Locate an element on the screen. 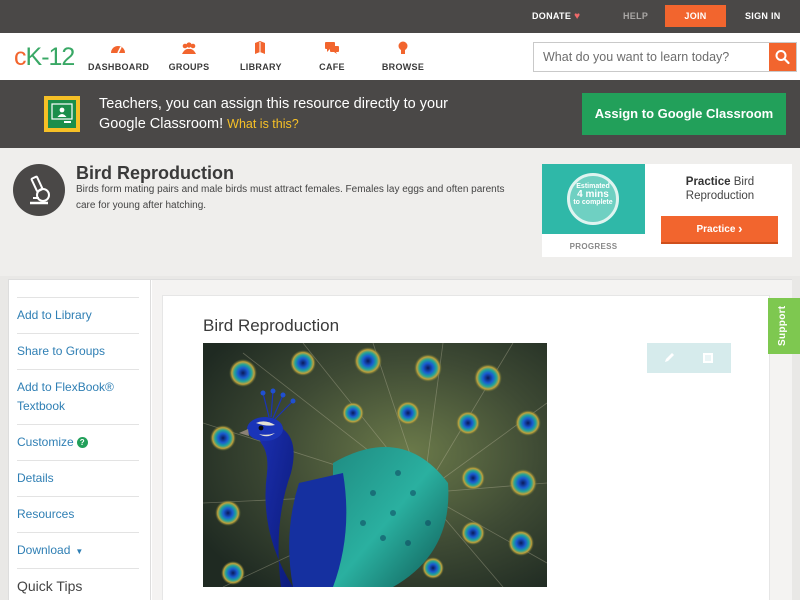 This screenshot has width=800, height=600. assign-google-classroom-button: Assign to Google Classroom is located at coordinates (684, 114).